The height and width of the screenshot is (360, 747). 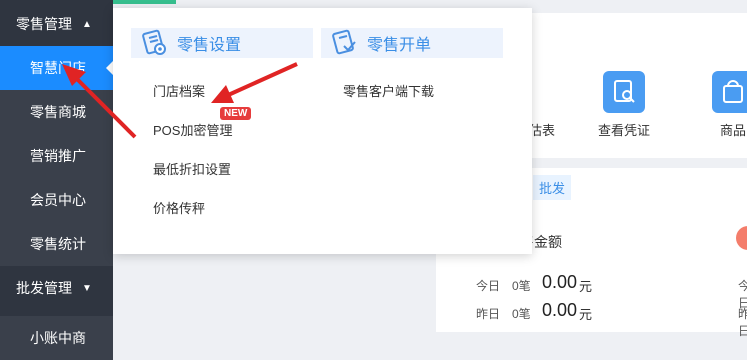 I want to click on retail-settings-header: 零售设置, so click(x=222, y=43).